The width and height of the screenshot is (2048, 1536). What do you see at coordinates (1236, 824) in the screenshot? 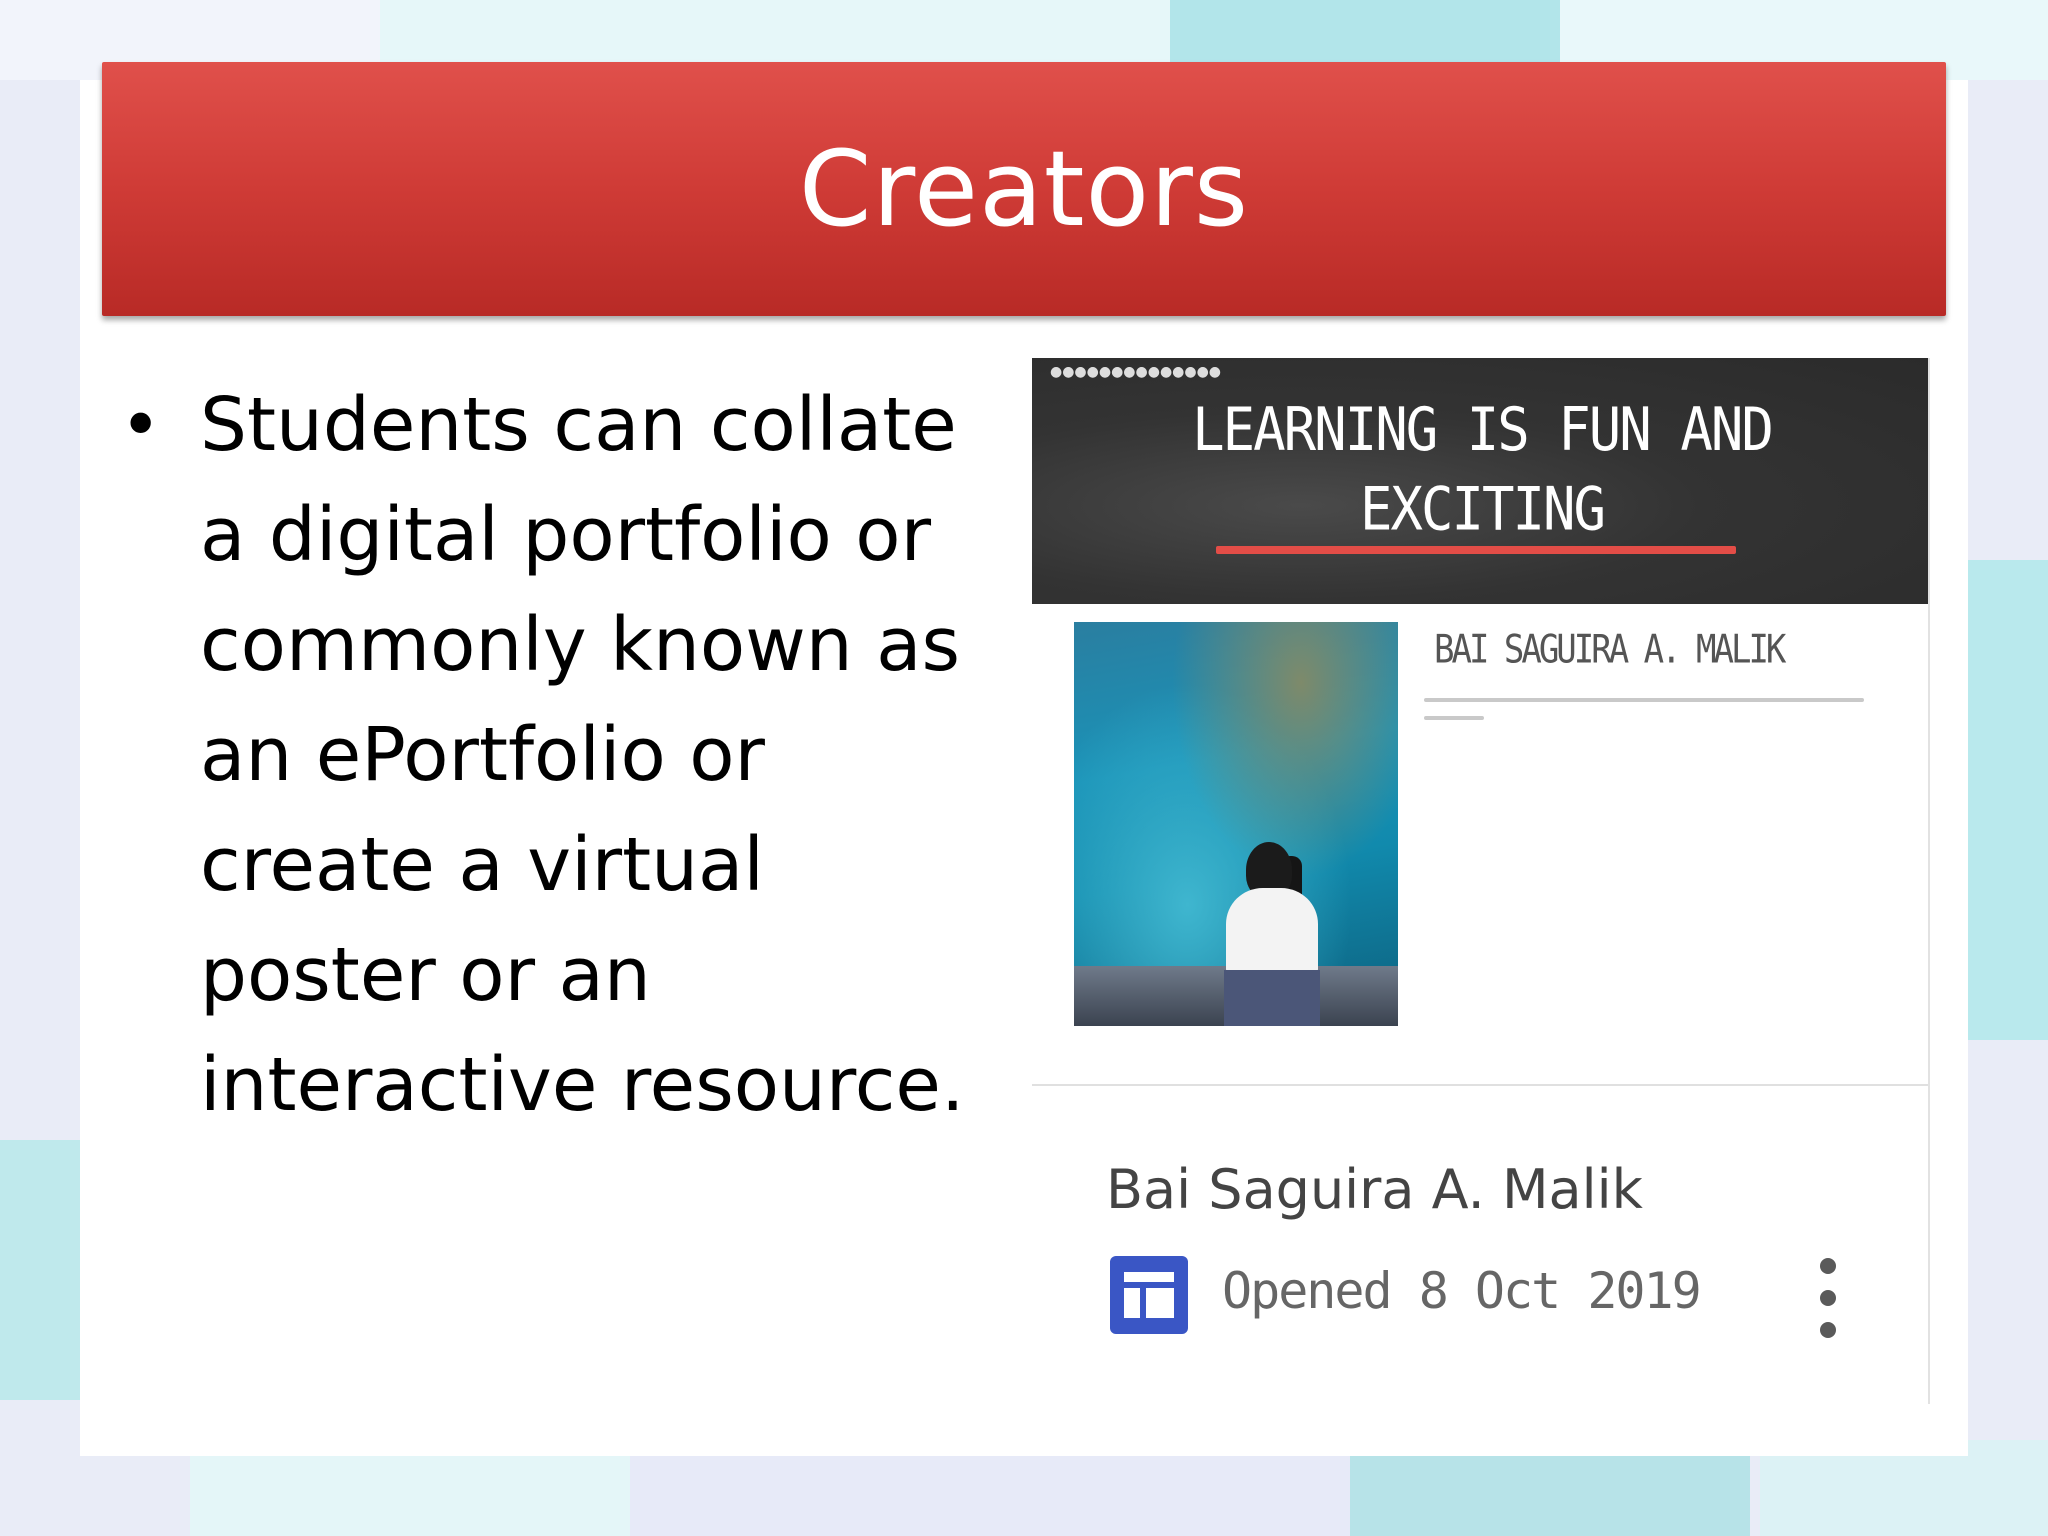
I see `profile-photo` at bounding box center [1236, 824].